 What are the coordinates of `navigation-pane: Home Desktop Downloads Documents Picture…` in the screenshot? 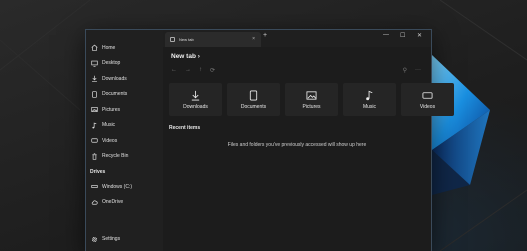 It's located at (124, 140).